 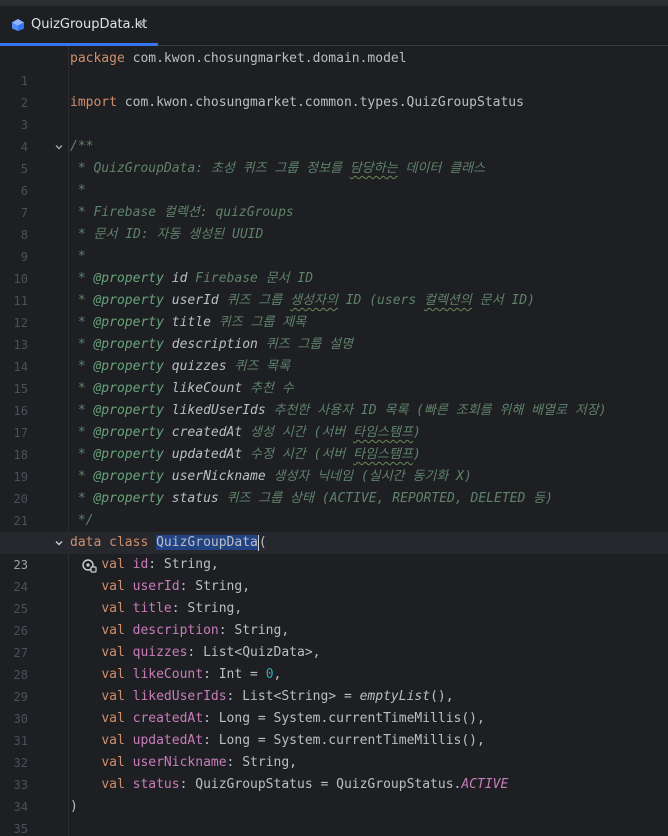 What do you see at coordinates (82, 146) in the screenshot?
I see `line-code: /**` at bounding box center [82, 146].